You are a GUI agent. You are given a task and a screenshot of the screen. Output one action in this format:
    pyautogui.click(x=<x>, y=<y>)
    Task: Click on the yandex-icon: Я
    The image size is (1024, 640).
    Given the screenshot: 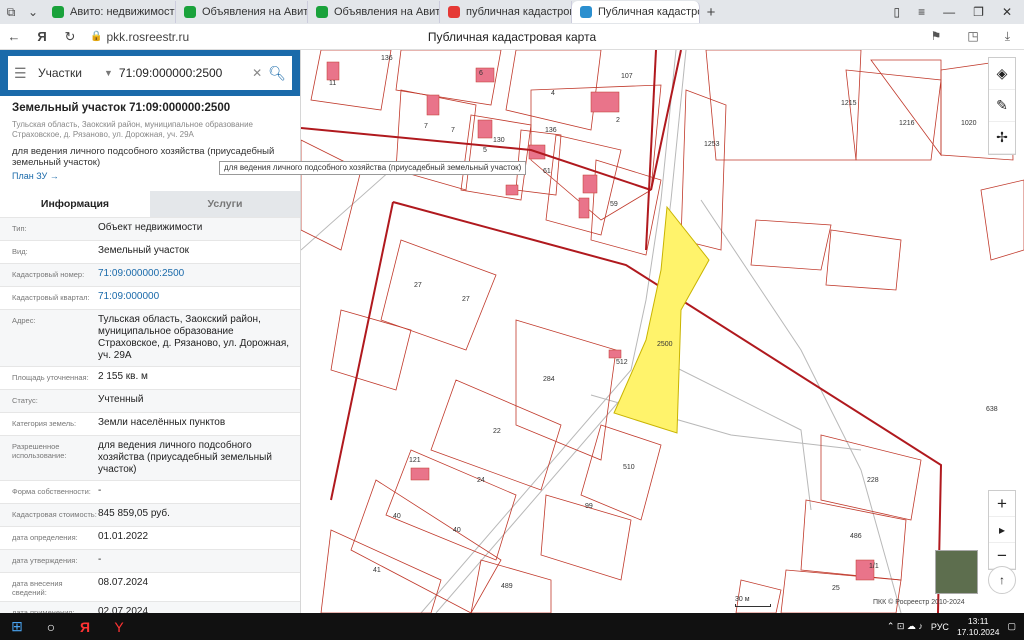 What is the action you would take?
    pyautogui.click(x=42, y=36)
    